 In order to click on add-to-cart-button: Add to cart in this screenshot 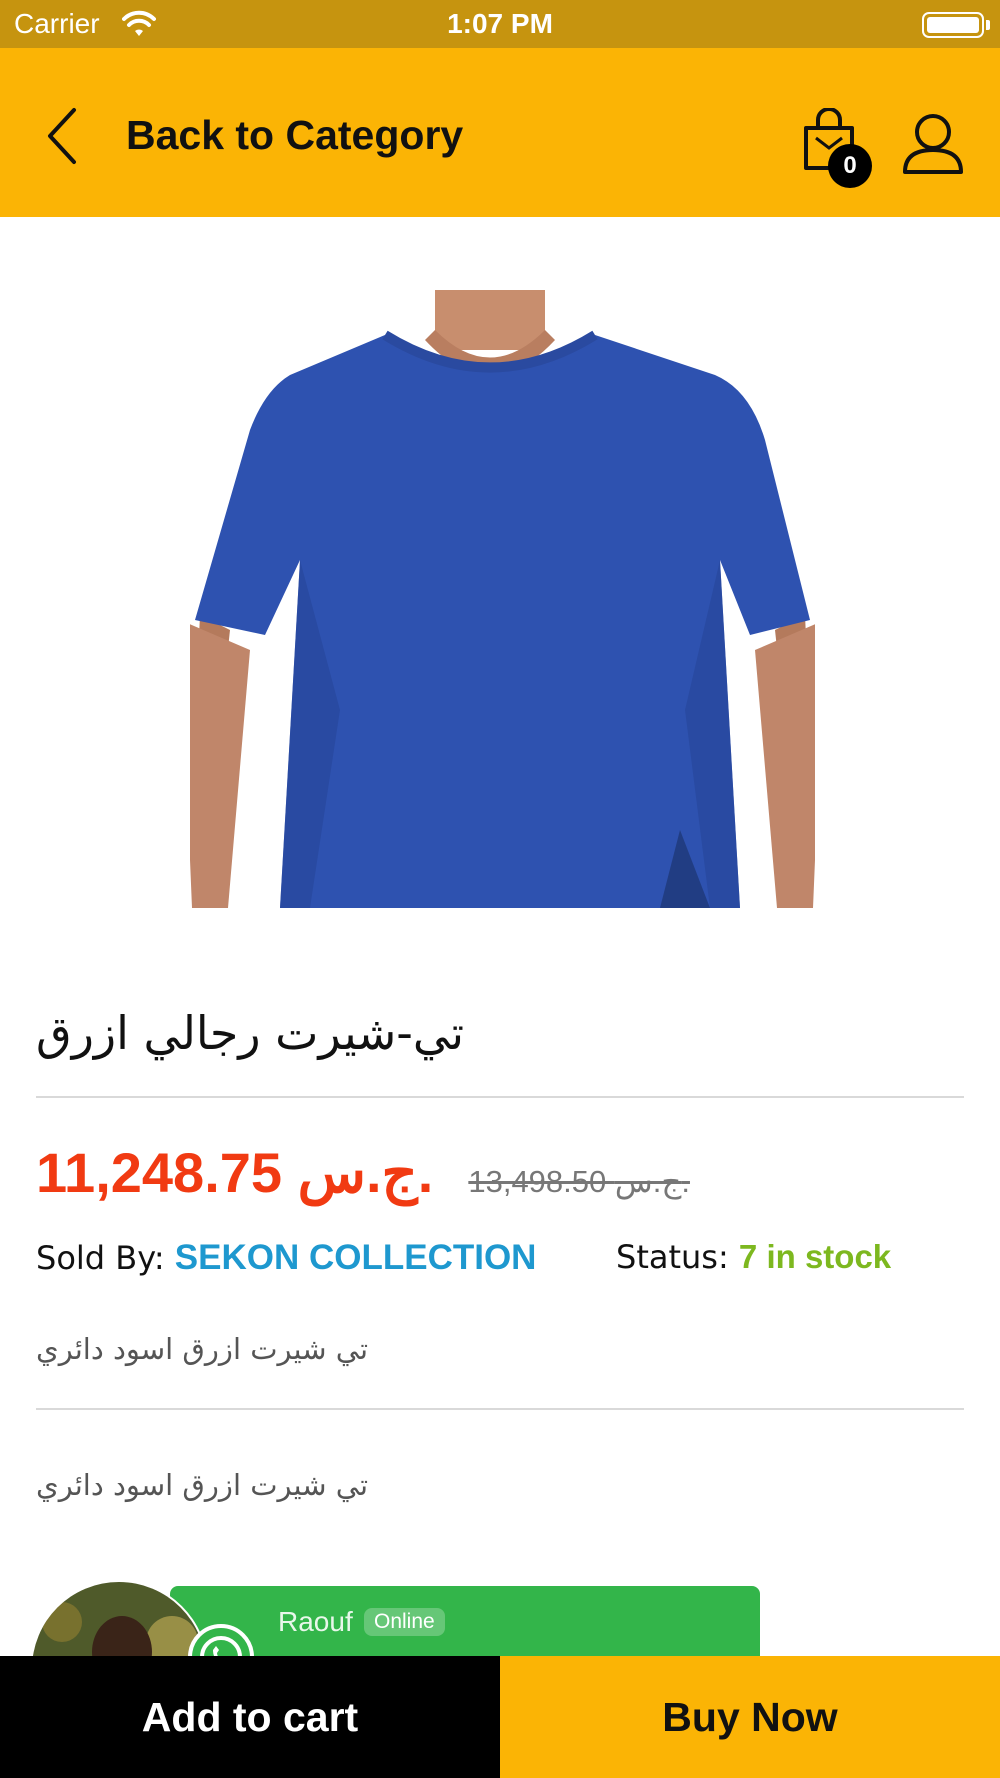, I will do `click(250, 1717)`.